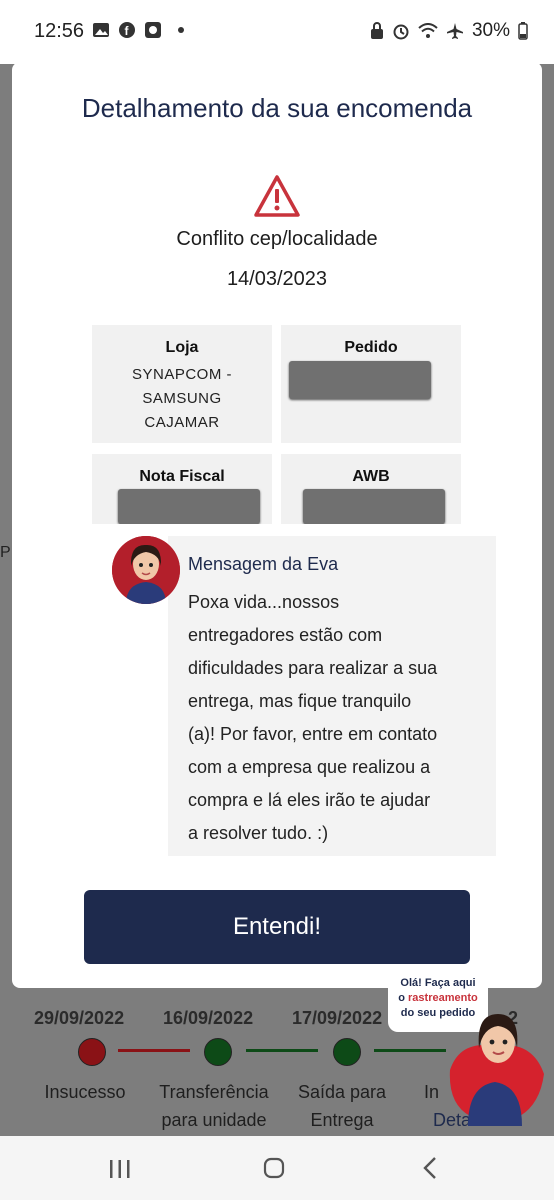  Describe the element at coordinates (92, 1052) in the screenshot. I see `timeline-dot-fail` at that location.